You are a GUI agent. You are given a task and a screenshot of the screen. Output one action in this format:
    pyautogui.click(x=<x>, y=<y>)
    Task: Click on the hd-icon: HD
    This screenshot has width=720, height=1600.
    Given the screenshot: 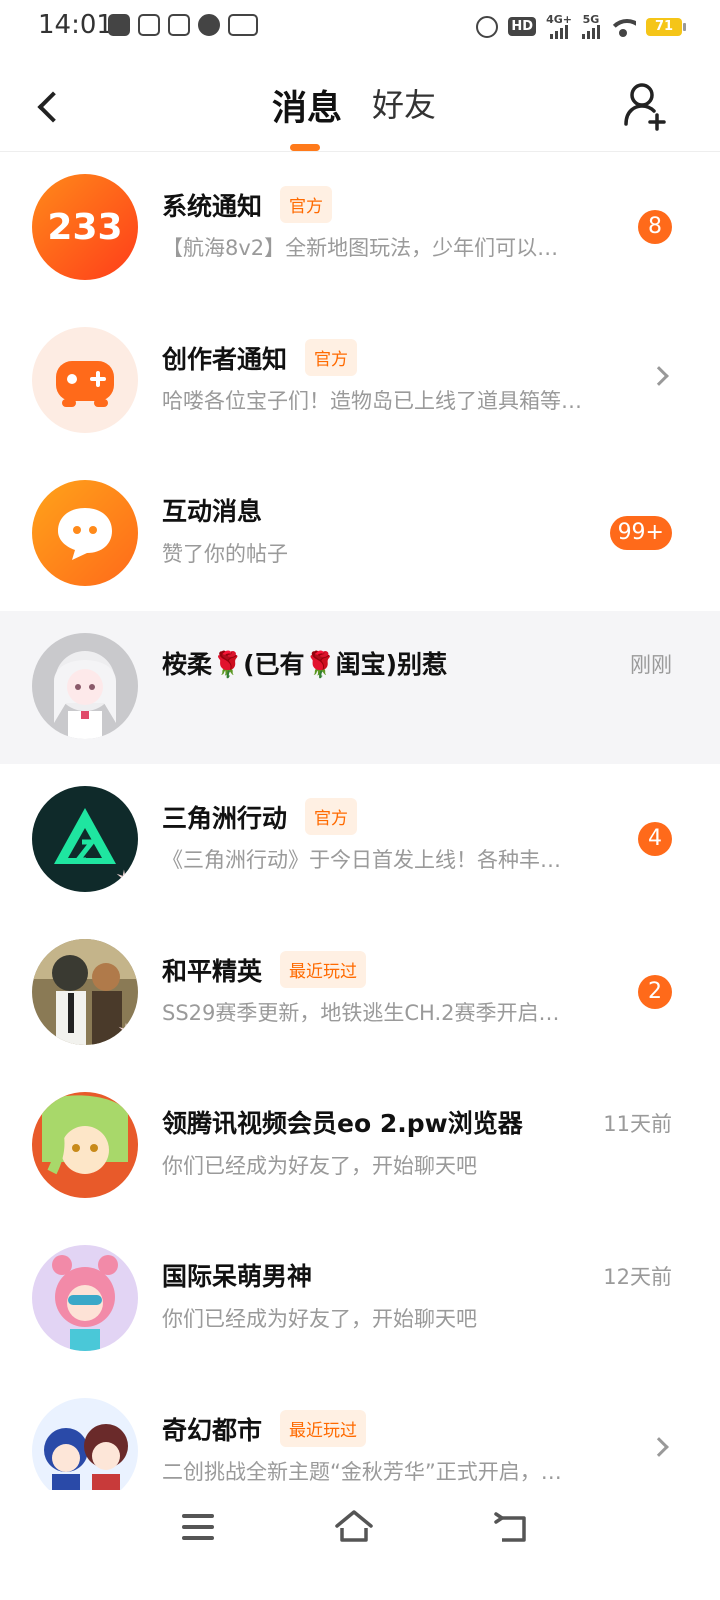 What is the action you would take?
    pyautogui.click(x=522, y=26)
    